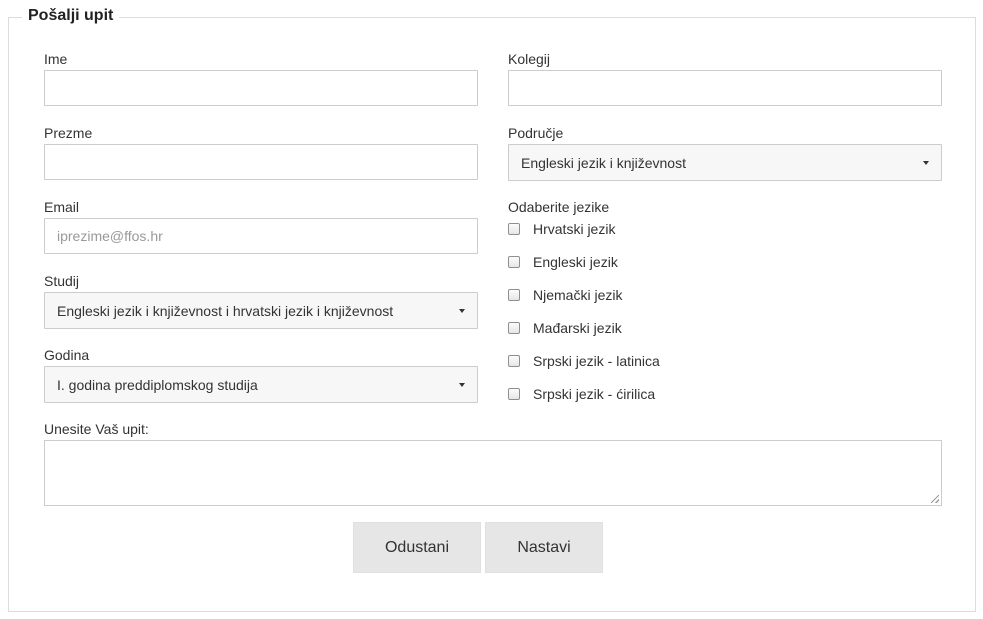 The height and width of the screenshot is (619, 983). I want to click on prezime-label: Prezme, so click(68, 133).